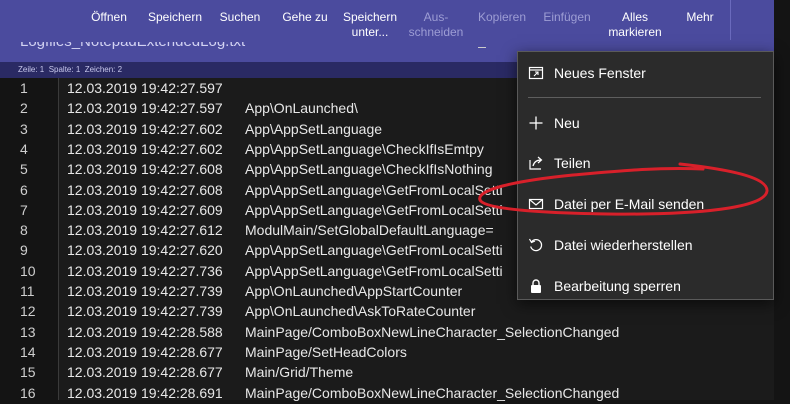  I want to click on lock-icon, so click(536, 286).